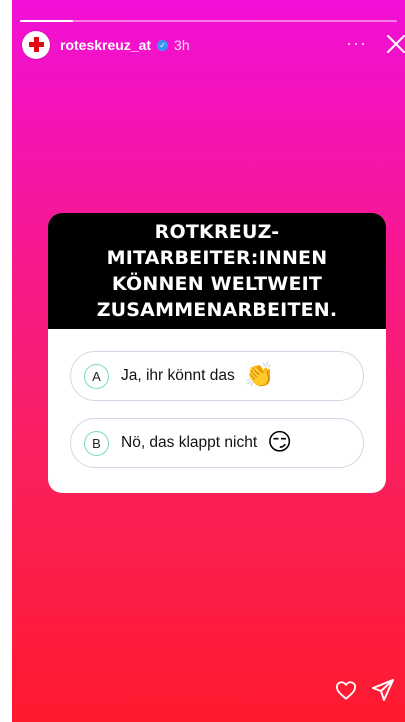  What do you see at coordinates (346, 692) in the screenshot?
I see `heart-icon` at bounding box center [346, 692].